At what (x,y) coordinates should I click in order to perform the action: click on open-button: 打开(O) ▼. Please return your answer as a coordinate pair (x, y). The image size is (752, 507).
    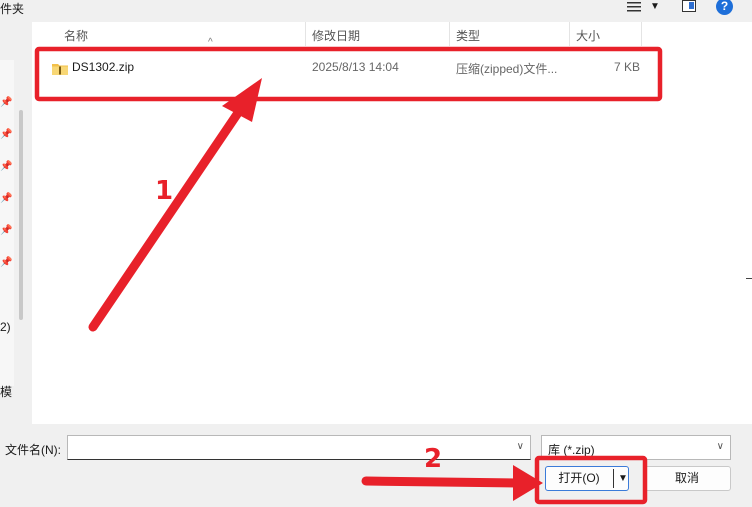
    Looking at the image, I should click on (587, 478).